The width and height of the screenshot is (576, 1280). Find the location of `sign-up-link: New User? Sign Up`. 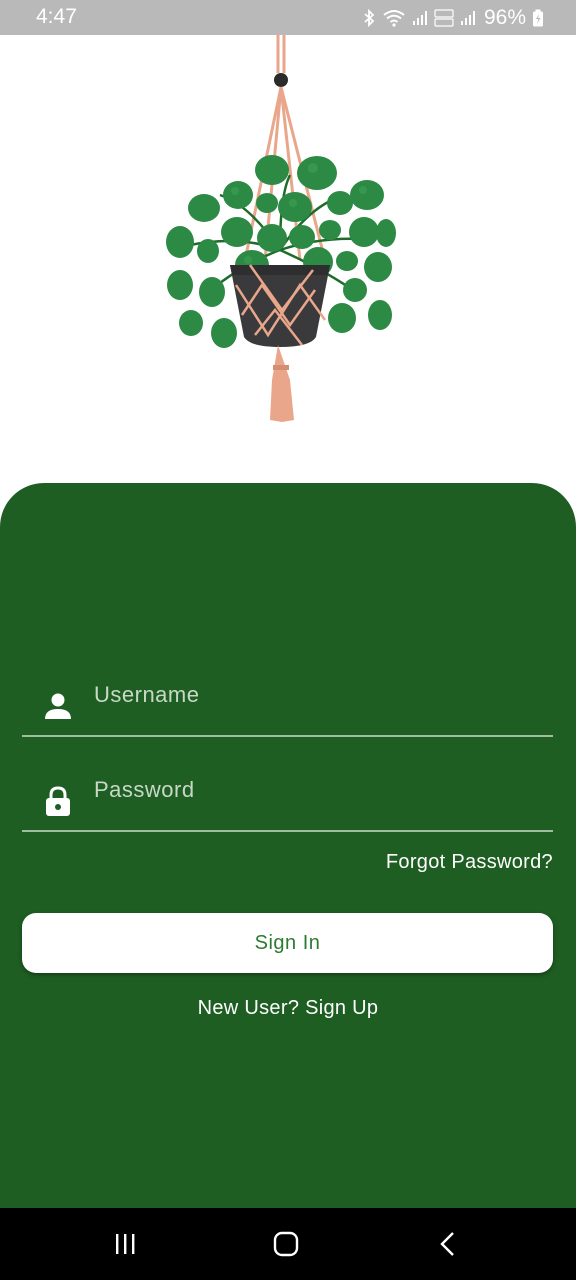

sign-up-link: New User? Sign Up is located at coordinates (288, 1008).